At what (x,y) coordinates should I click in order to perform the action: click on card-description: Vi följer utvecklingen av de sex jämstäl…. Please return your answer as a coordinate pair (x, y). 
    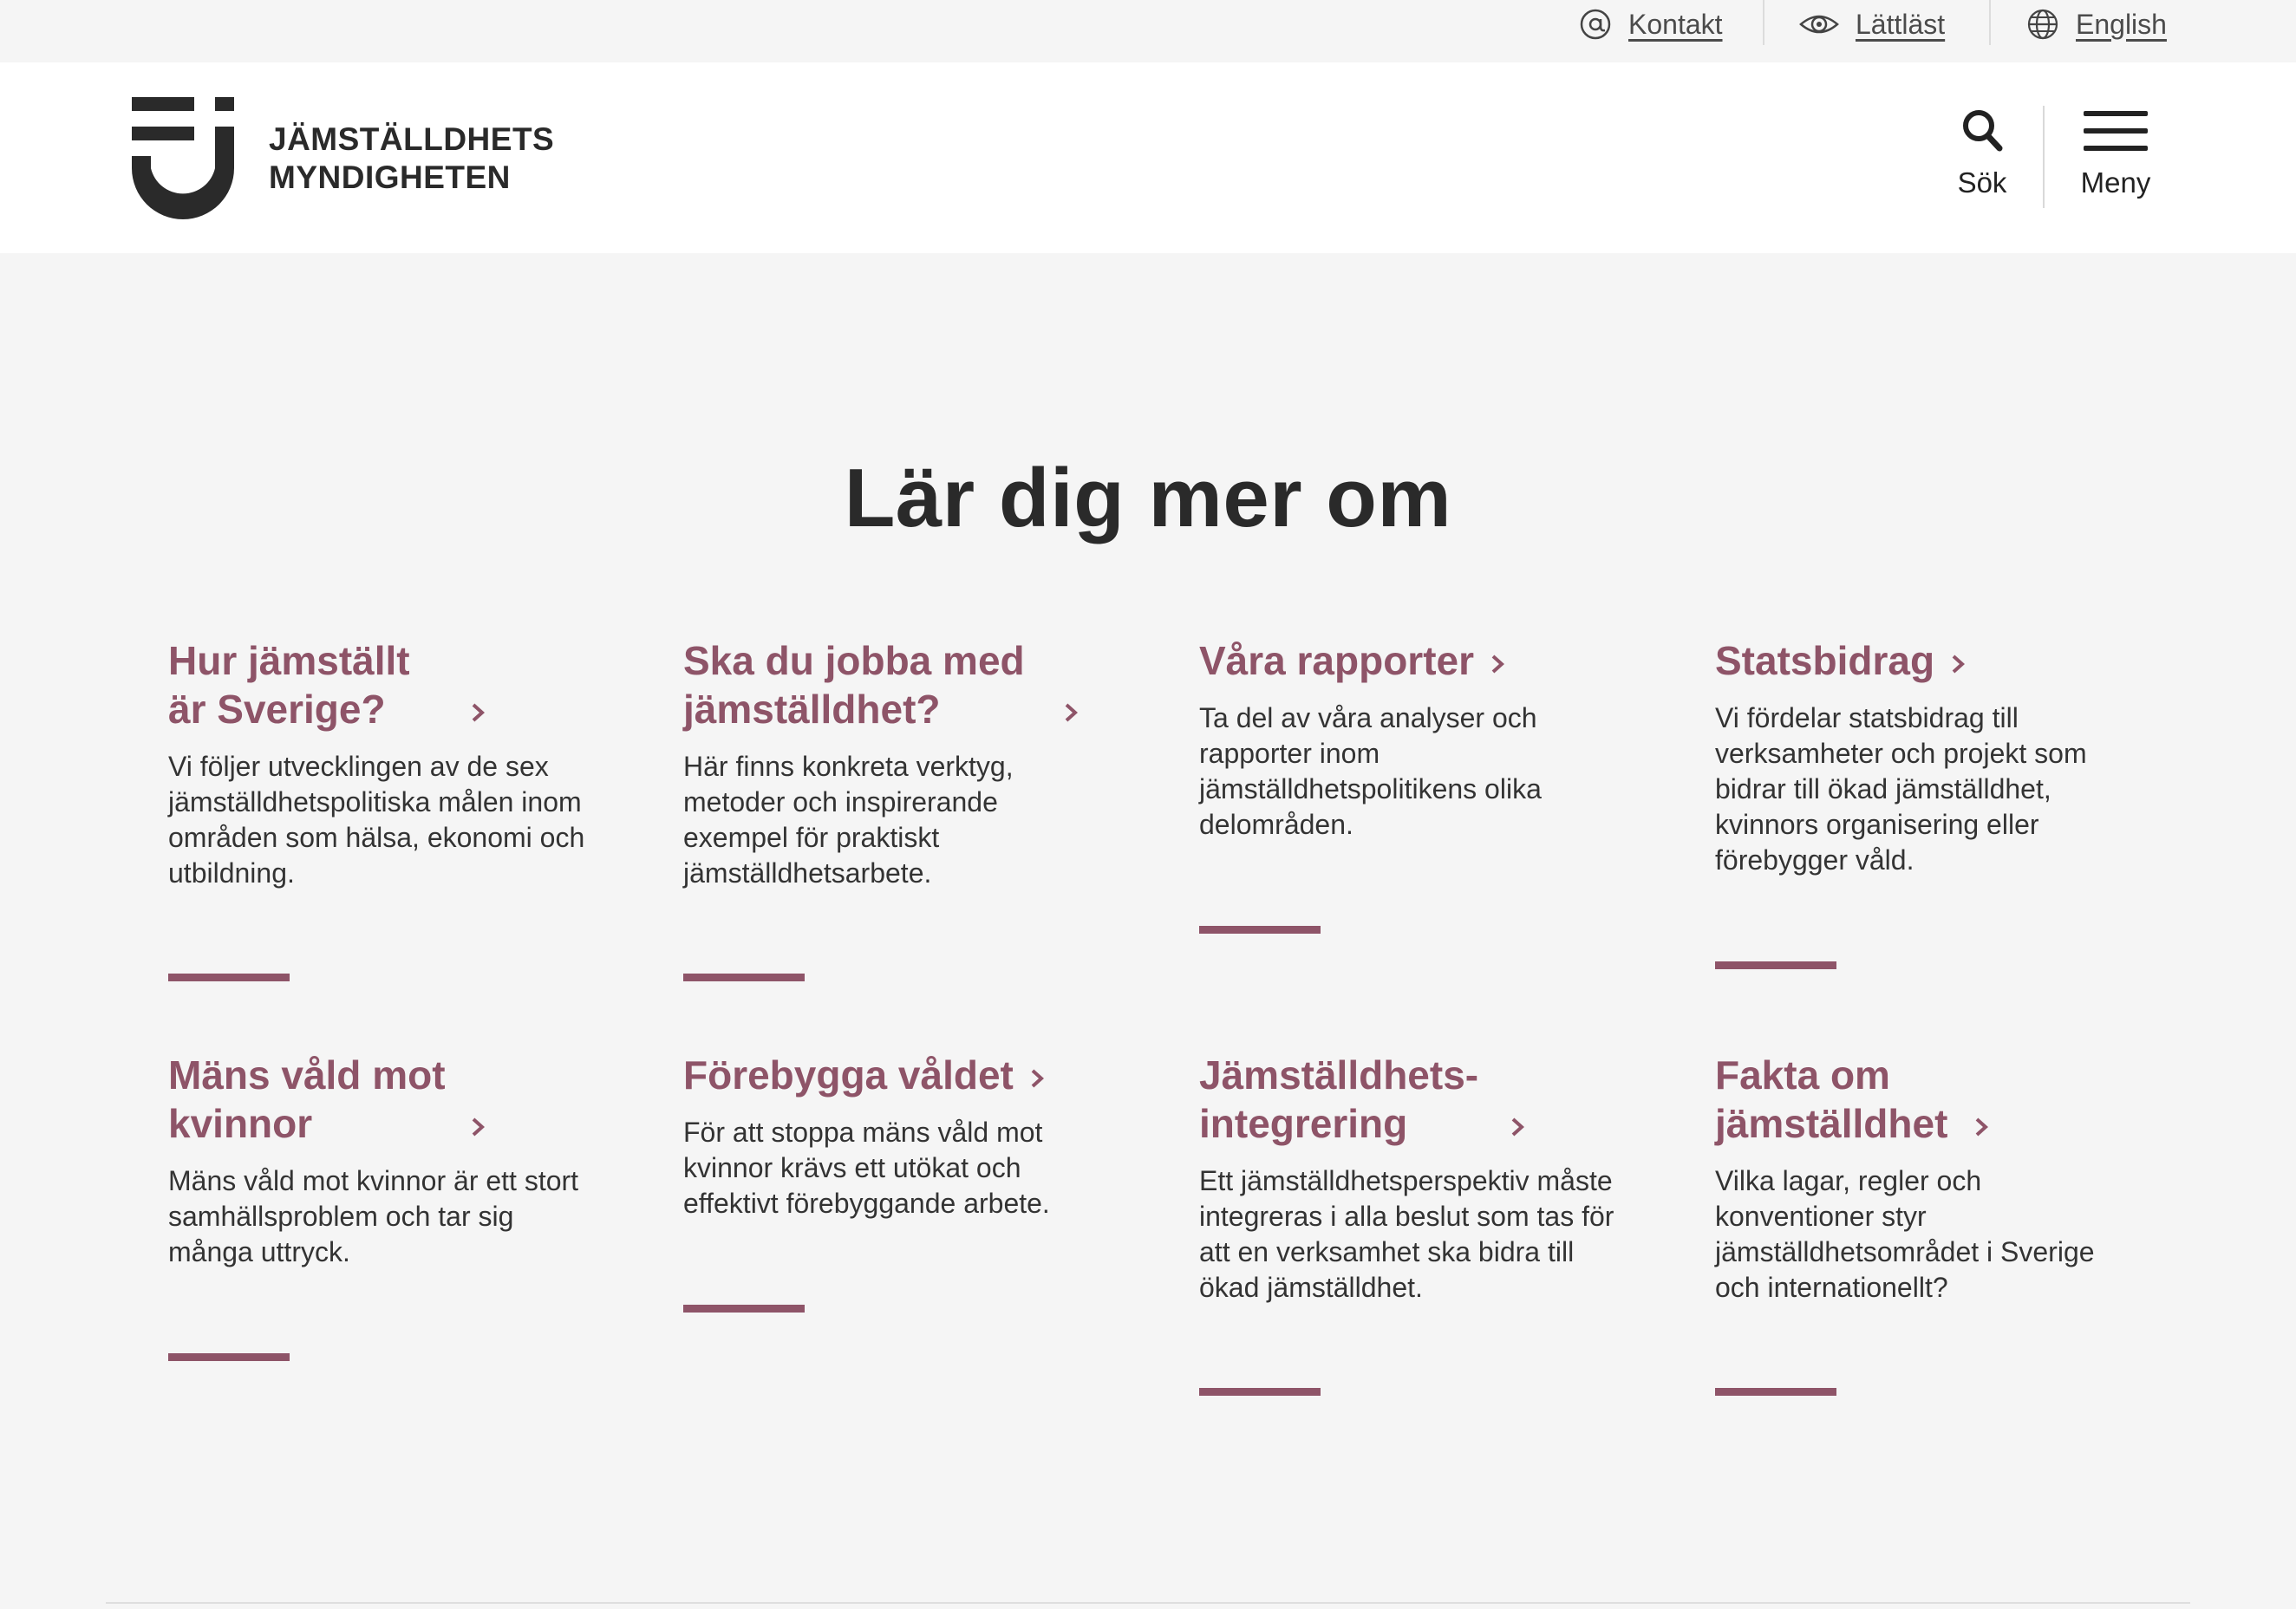
    Looking at the image, I should click on (376, 820).